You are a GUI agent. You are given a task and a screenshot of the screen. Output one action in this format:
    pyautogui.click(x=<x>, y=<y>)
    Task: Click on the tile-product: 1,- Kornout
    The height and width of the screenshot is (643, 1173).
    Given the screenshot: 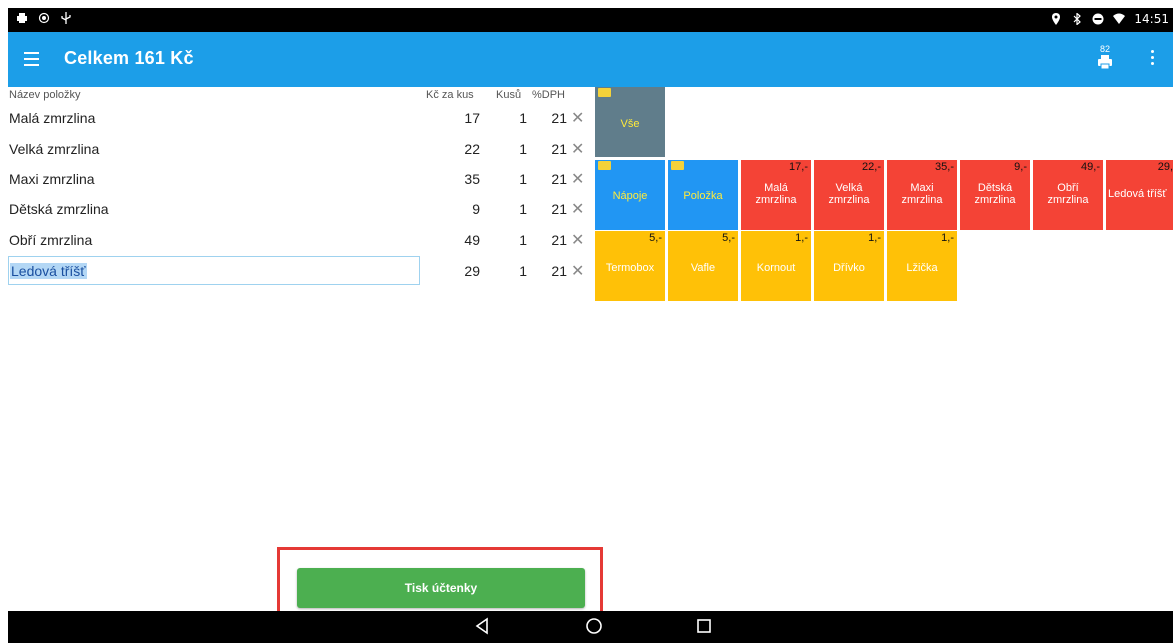 What is the action you would take?
    pyautogui.click(x=776, y=266)
    